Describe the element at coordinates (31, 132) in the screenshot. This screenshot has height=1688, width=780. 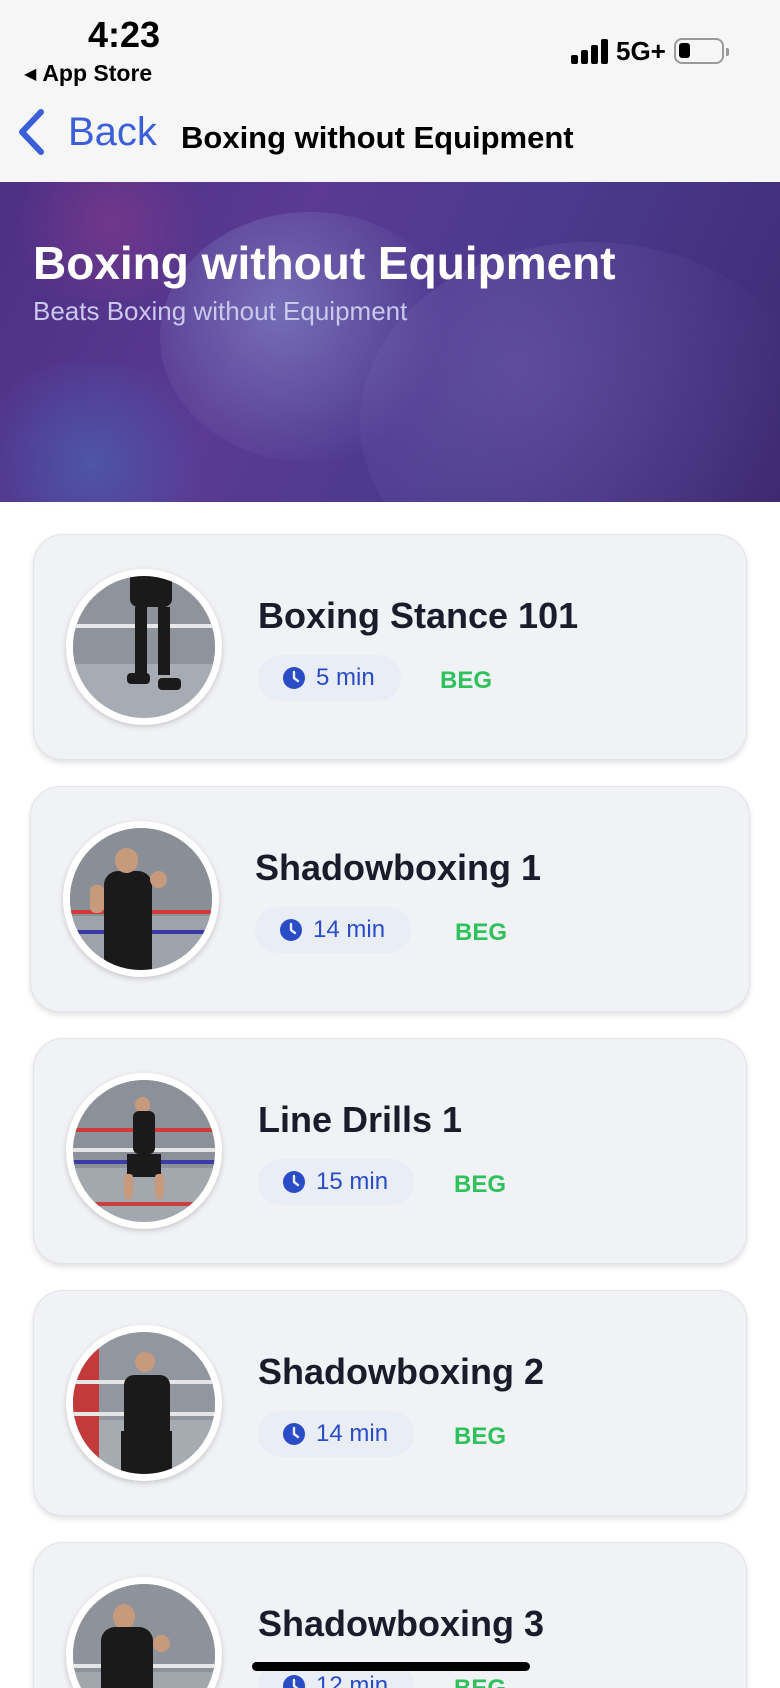
I see `chevron-left-icon` at that location.